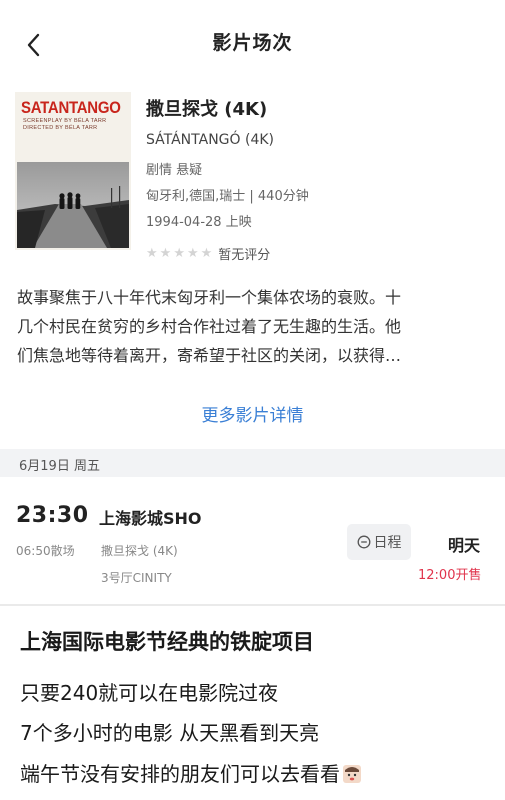 The width and height of the screenshot is (505, 800). I want to click on show-end-time: 06:50散场, so click(45, 551).